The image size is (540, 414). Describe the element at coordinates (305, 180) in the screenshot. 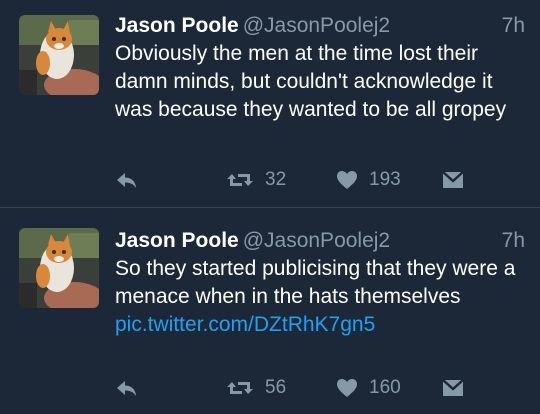

I see `tweet-actions: 32 193` at that location.